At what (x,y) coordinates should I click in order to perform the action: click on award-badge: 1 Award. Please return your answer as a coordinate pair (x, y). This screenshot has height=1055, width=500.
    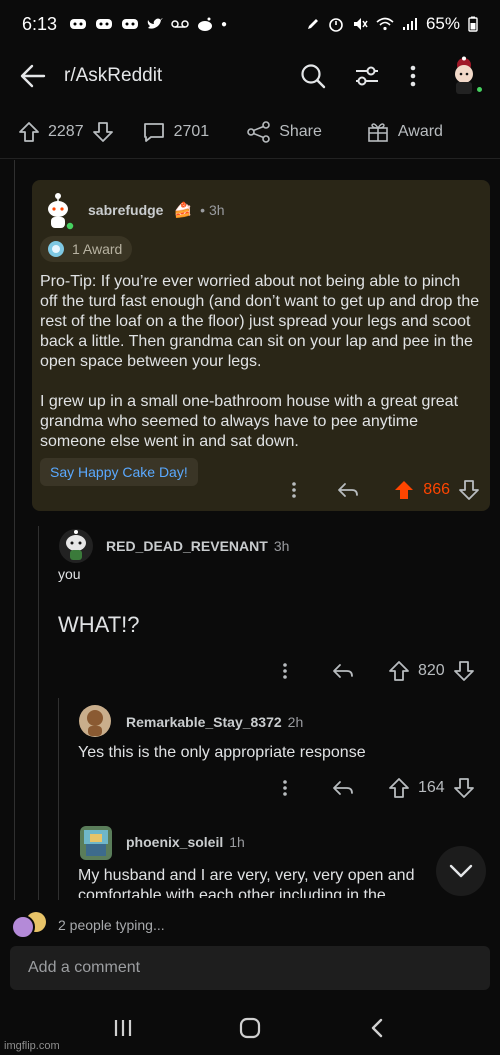
    Looking at the image, I should click on (86, 249).